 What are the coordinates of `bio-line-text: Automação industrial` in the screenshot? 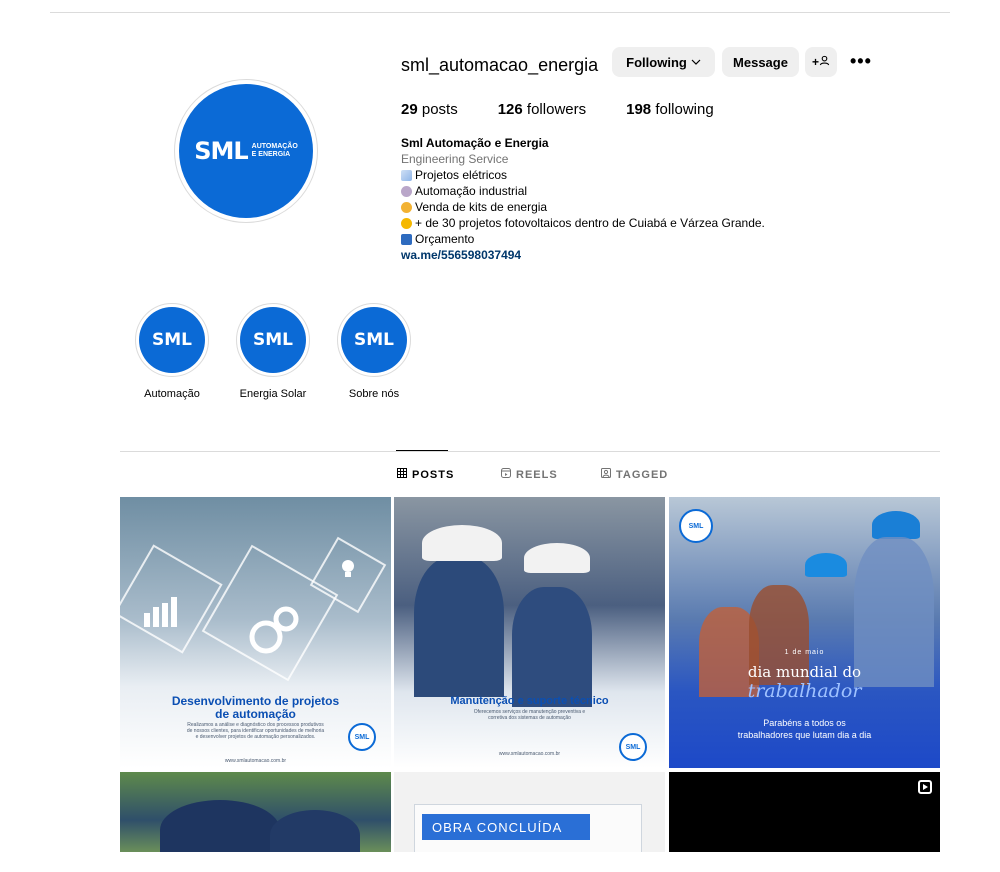 It's located at (471, 191).